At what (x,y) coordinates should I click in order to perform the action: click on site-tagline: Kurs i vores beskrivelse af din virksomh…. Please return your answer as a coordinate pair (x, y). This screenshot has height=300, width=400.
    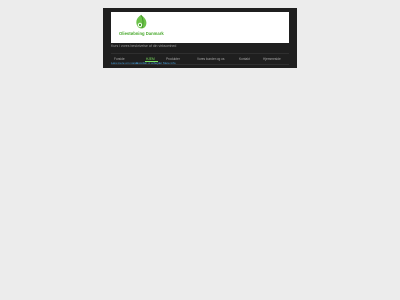
    Looking at the image, I should click on (144, 46).